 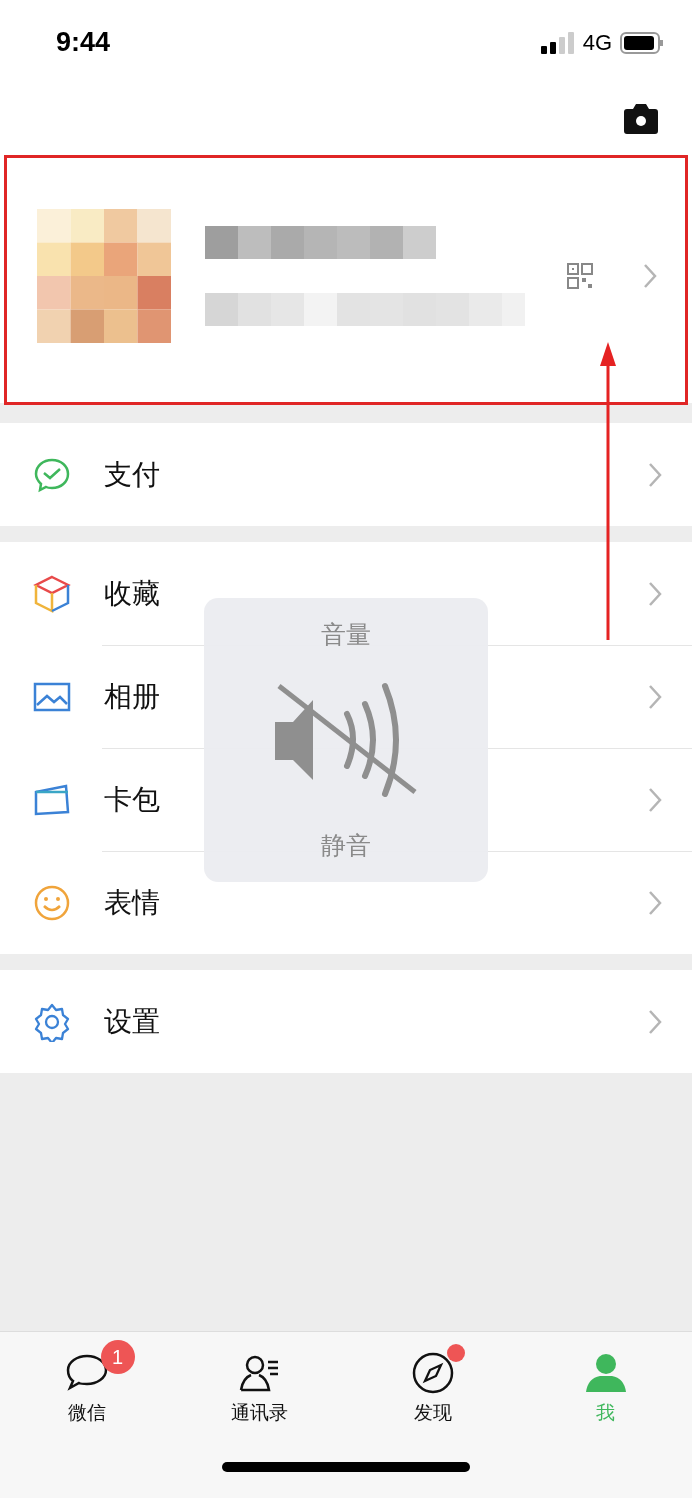 I want to click on hud-status: 静音, so click(x=346, y=846).